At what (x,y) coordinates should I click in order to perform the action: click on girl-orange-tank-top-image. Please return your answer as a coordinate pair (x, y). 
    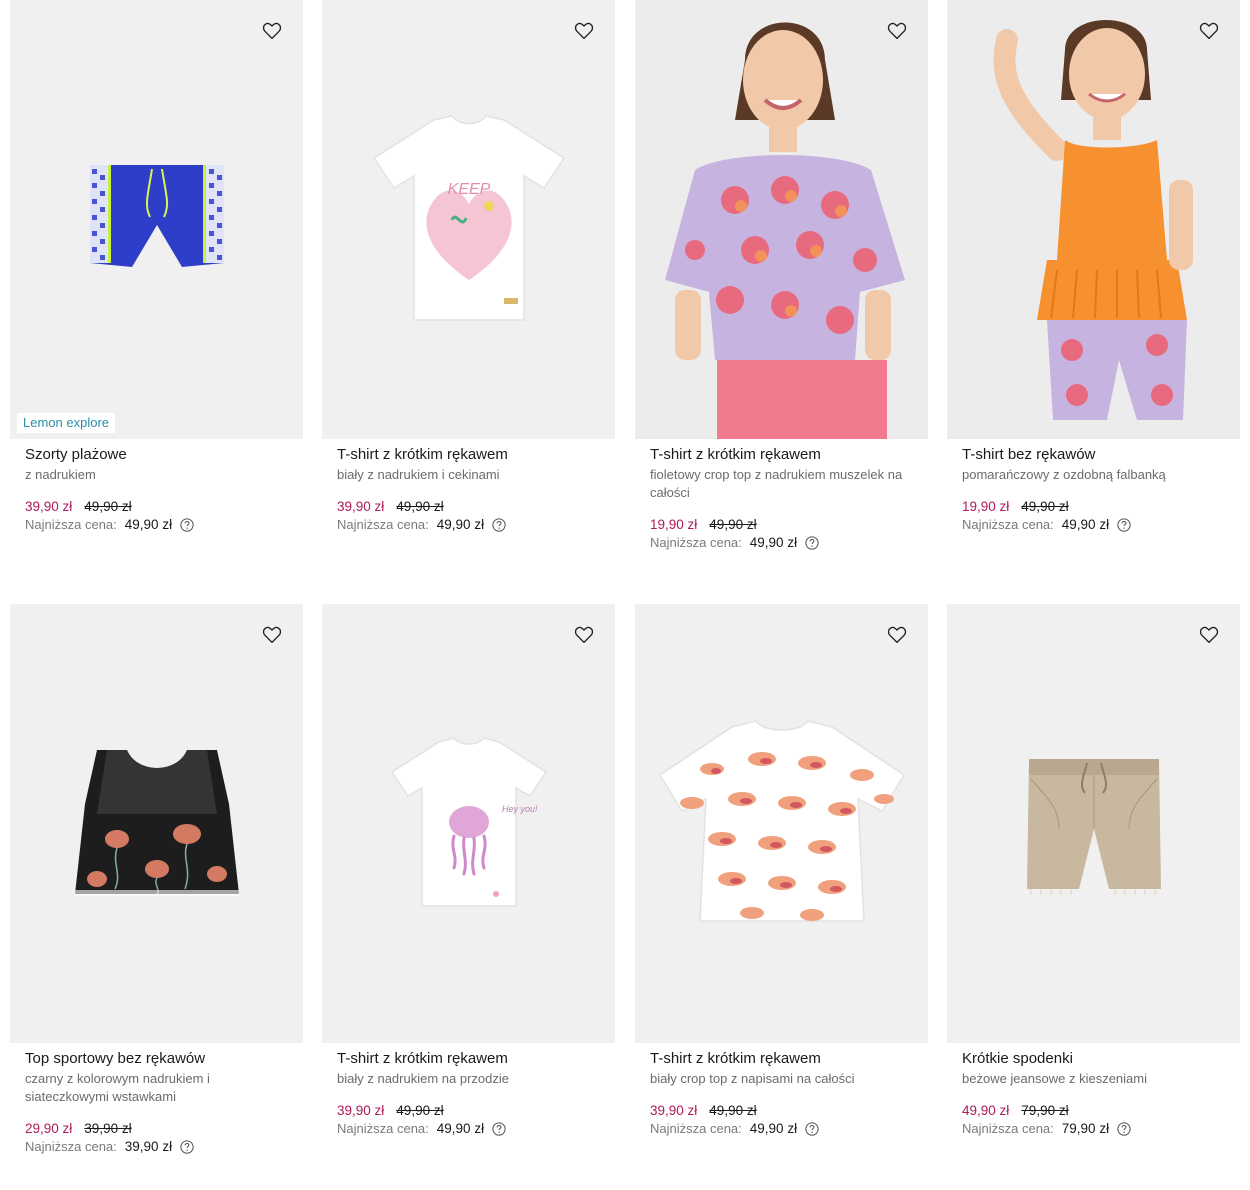
    Looking at the image, I should click on (1093, 220).